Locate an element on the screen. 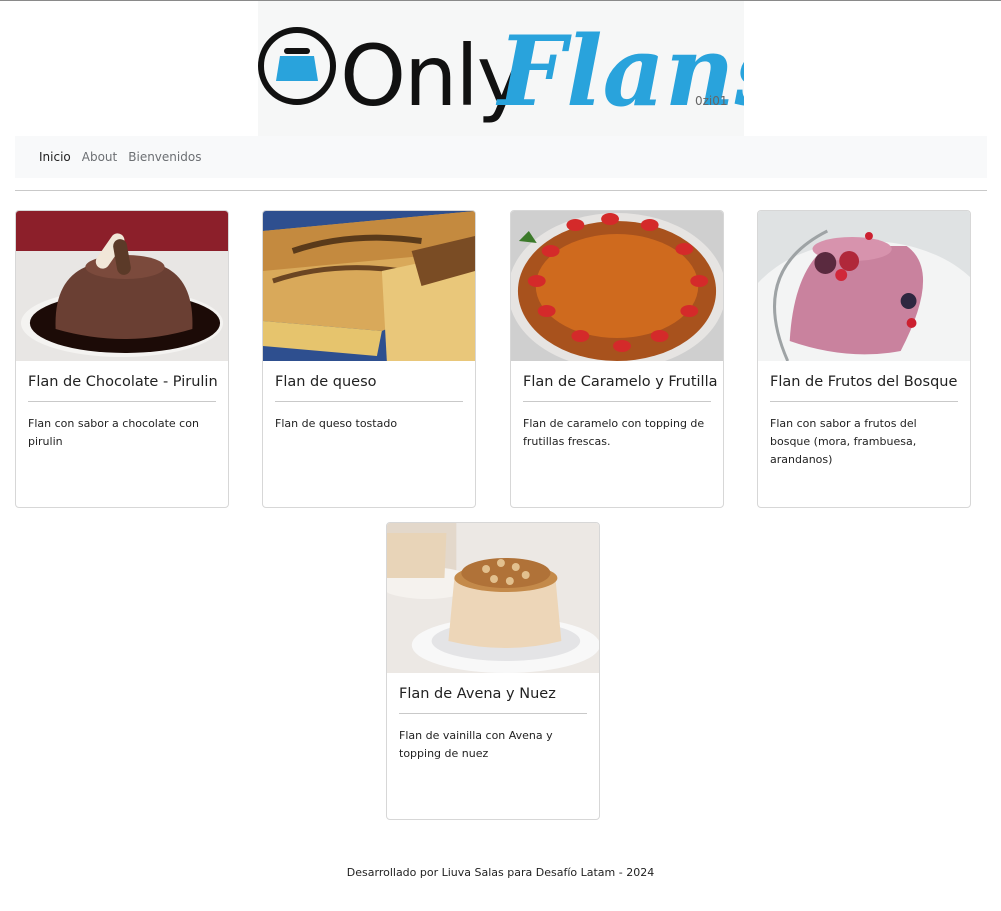 This screenshot has height=911, width=1001. logo-suffix: 0zi01 is located at coordinates (711, 101).